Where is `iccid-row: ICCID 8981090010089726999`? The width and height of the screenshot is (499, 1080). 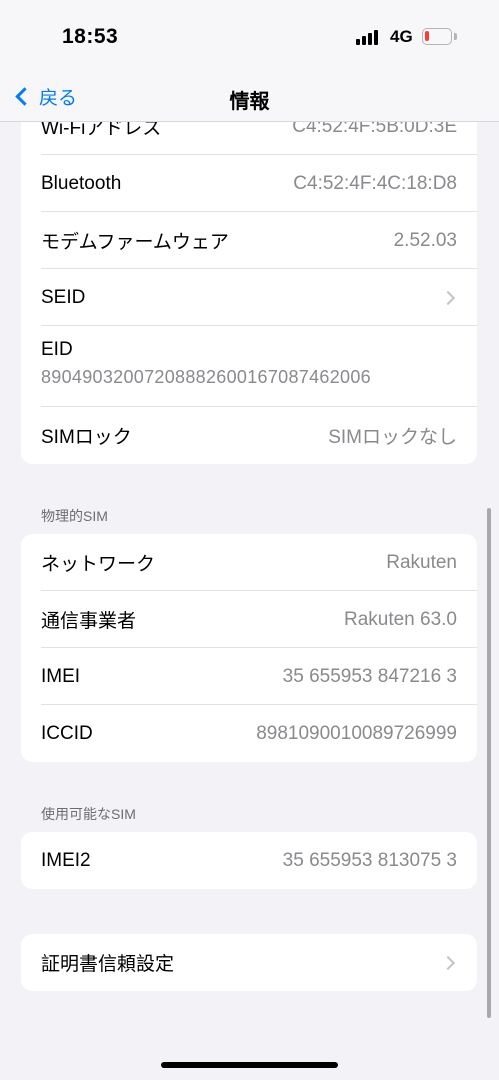
iccid-row: ICCID 8981090010089726999 is located at coordinates (249, 733).